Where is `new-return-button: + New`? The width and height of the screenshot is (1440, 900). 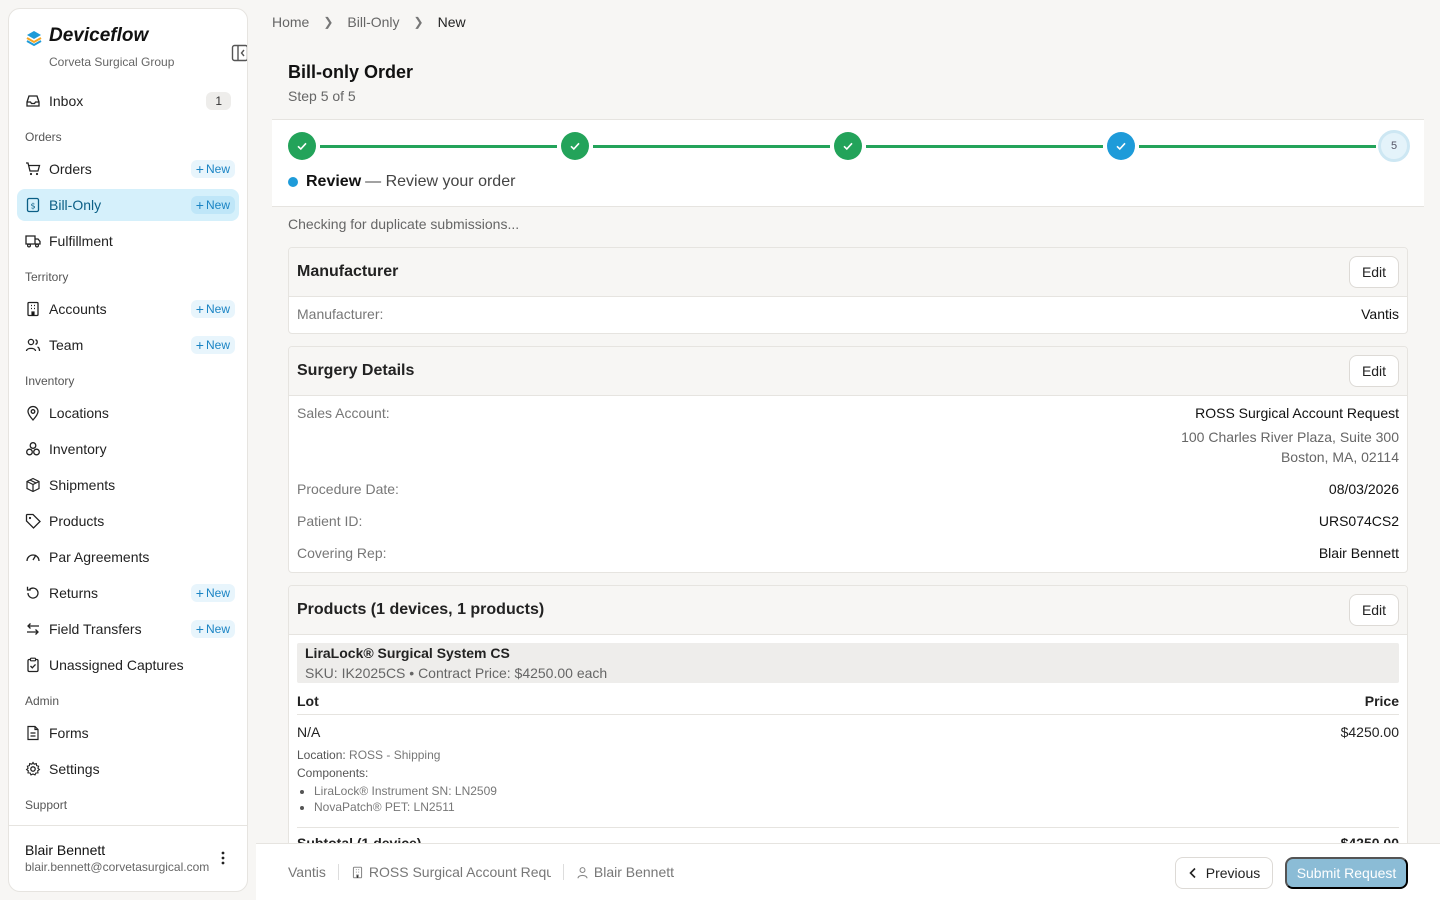 new-return-button: + New is located at coordinates (212, 593).